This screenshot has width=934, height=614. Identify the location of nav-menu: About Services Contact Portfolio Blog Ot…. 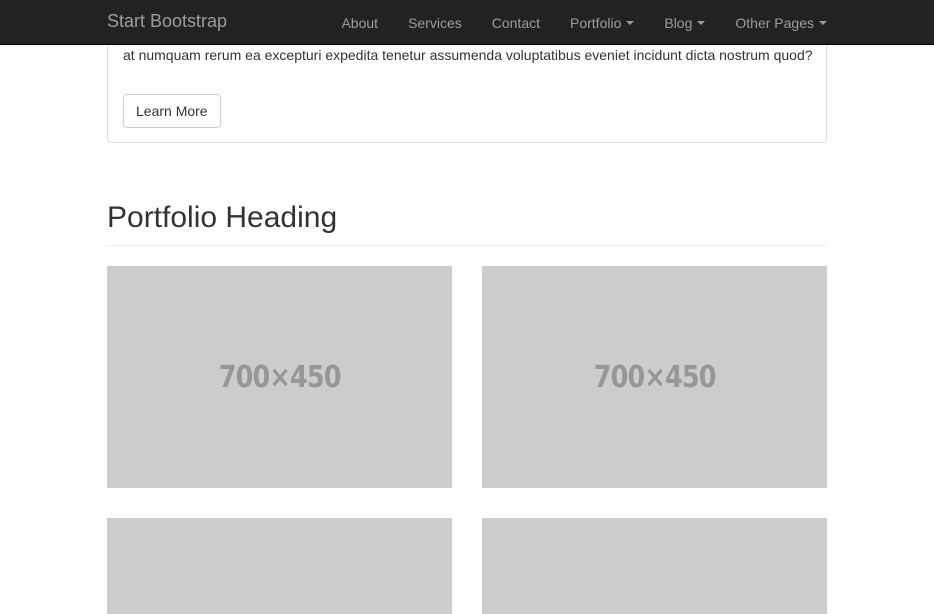
(584, 22).